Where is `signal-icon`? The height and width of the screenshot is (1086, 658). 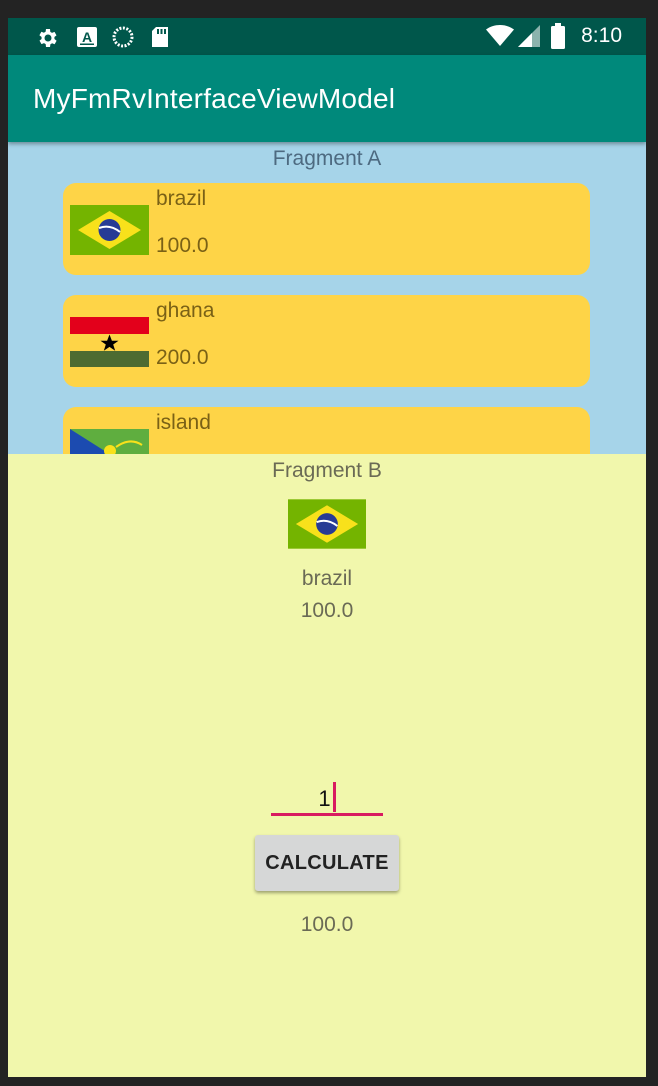 signal-icon is located at coordinates (529, 38).